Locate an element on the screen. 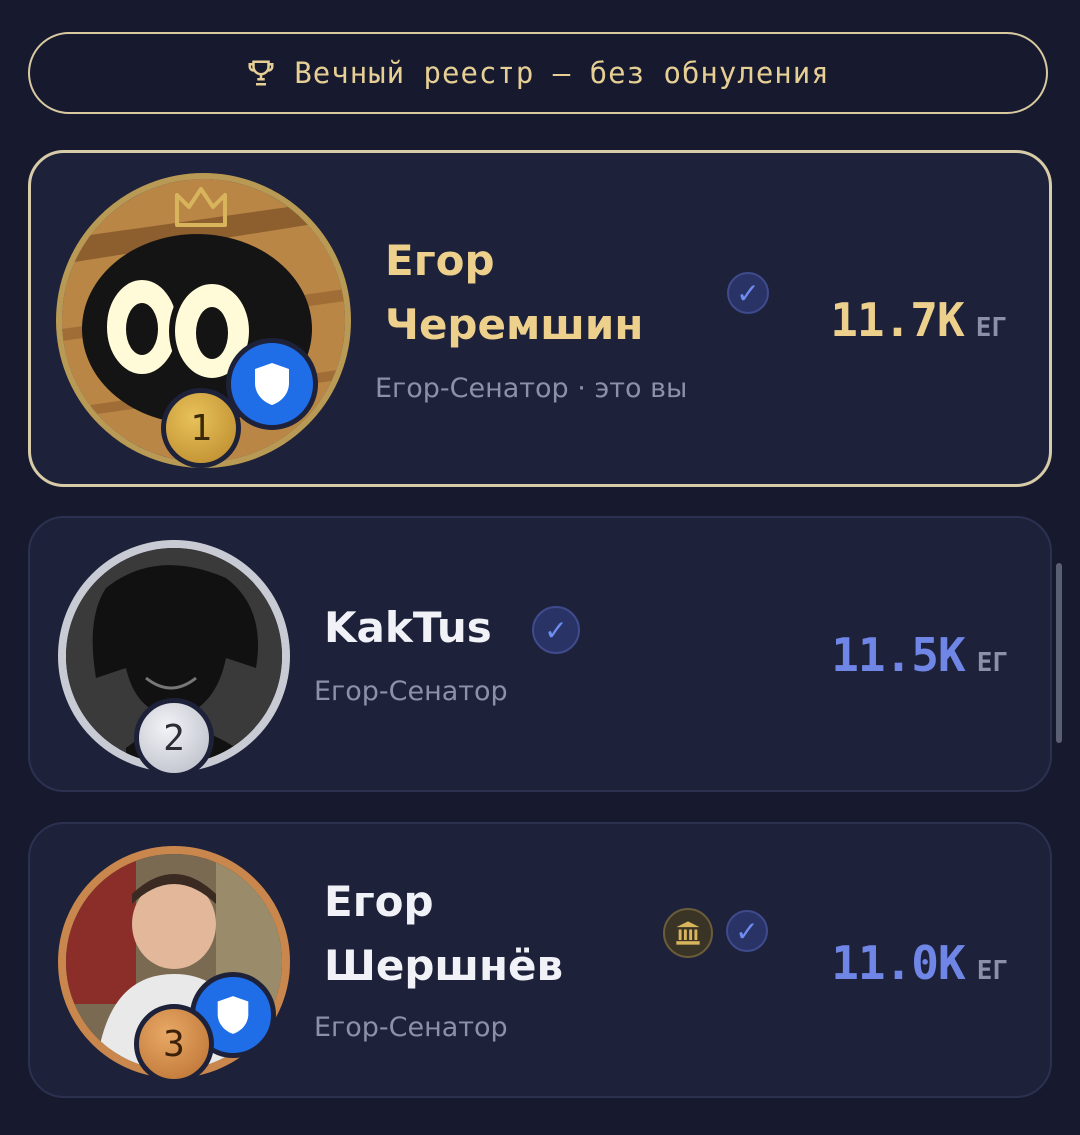  government-building-icon is located at coordinates (688, 933).